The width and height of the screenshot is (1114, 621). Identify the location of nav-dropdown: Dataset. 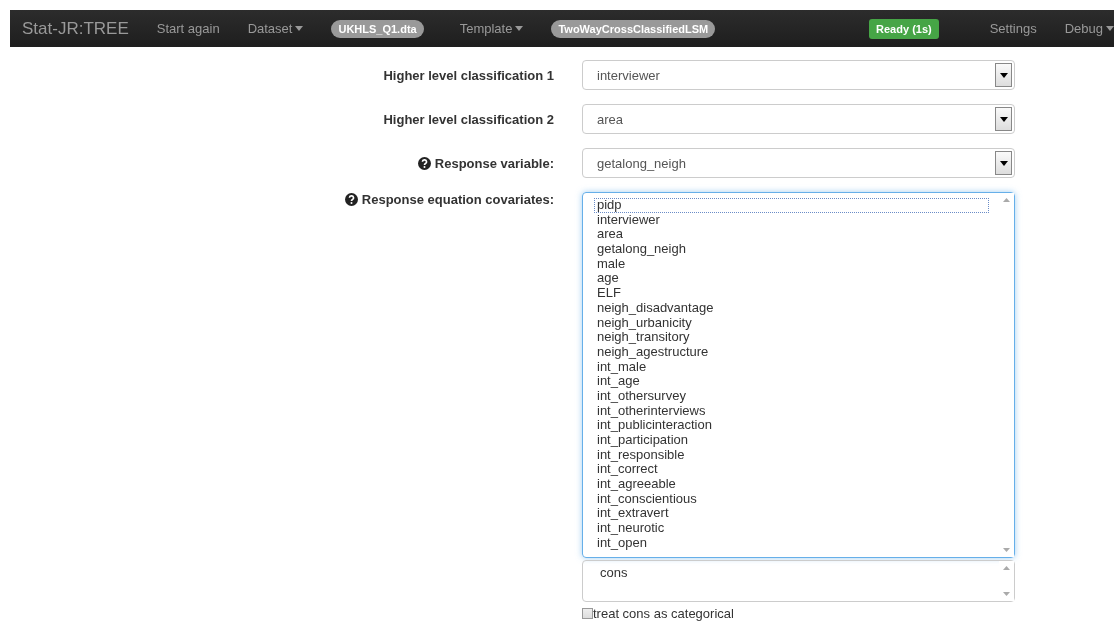
(275, 28).